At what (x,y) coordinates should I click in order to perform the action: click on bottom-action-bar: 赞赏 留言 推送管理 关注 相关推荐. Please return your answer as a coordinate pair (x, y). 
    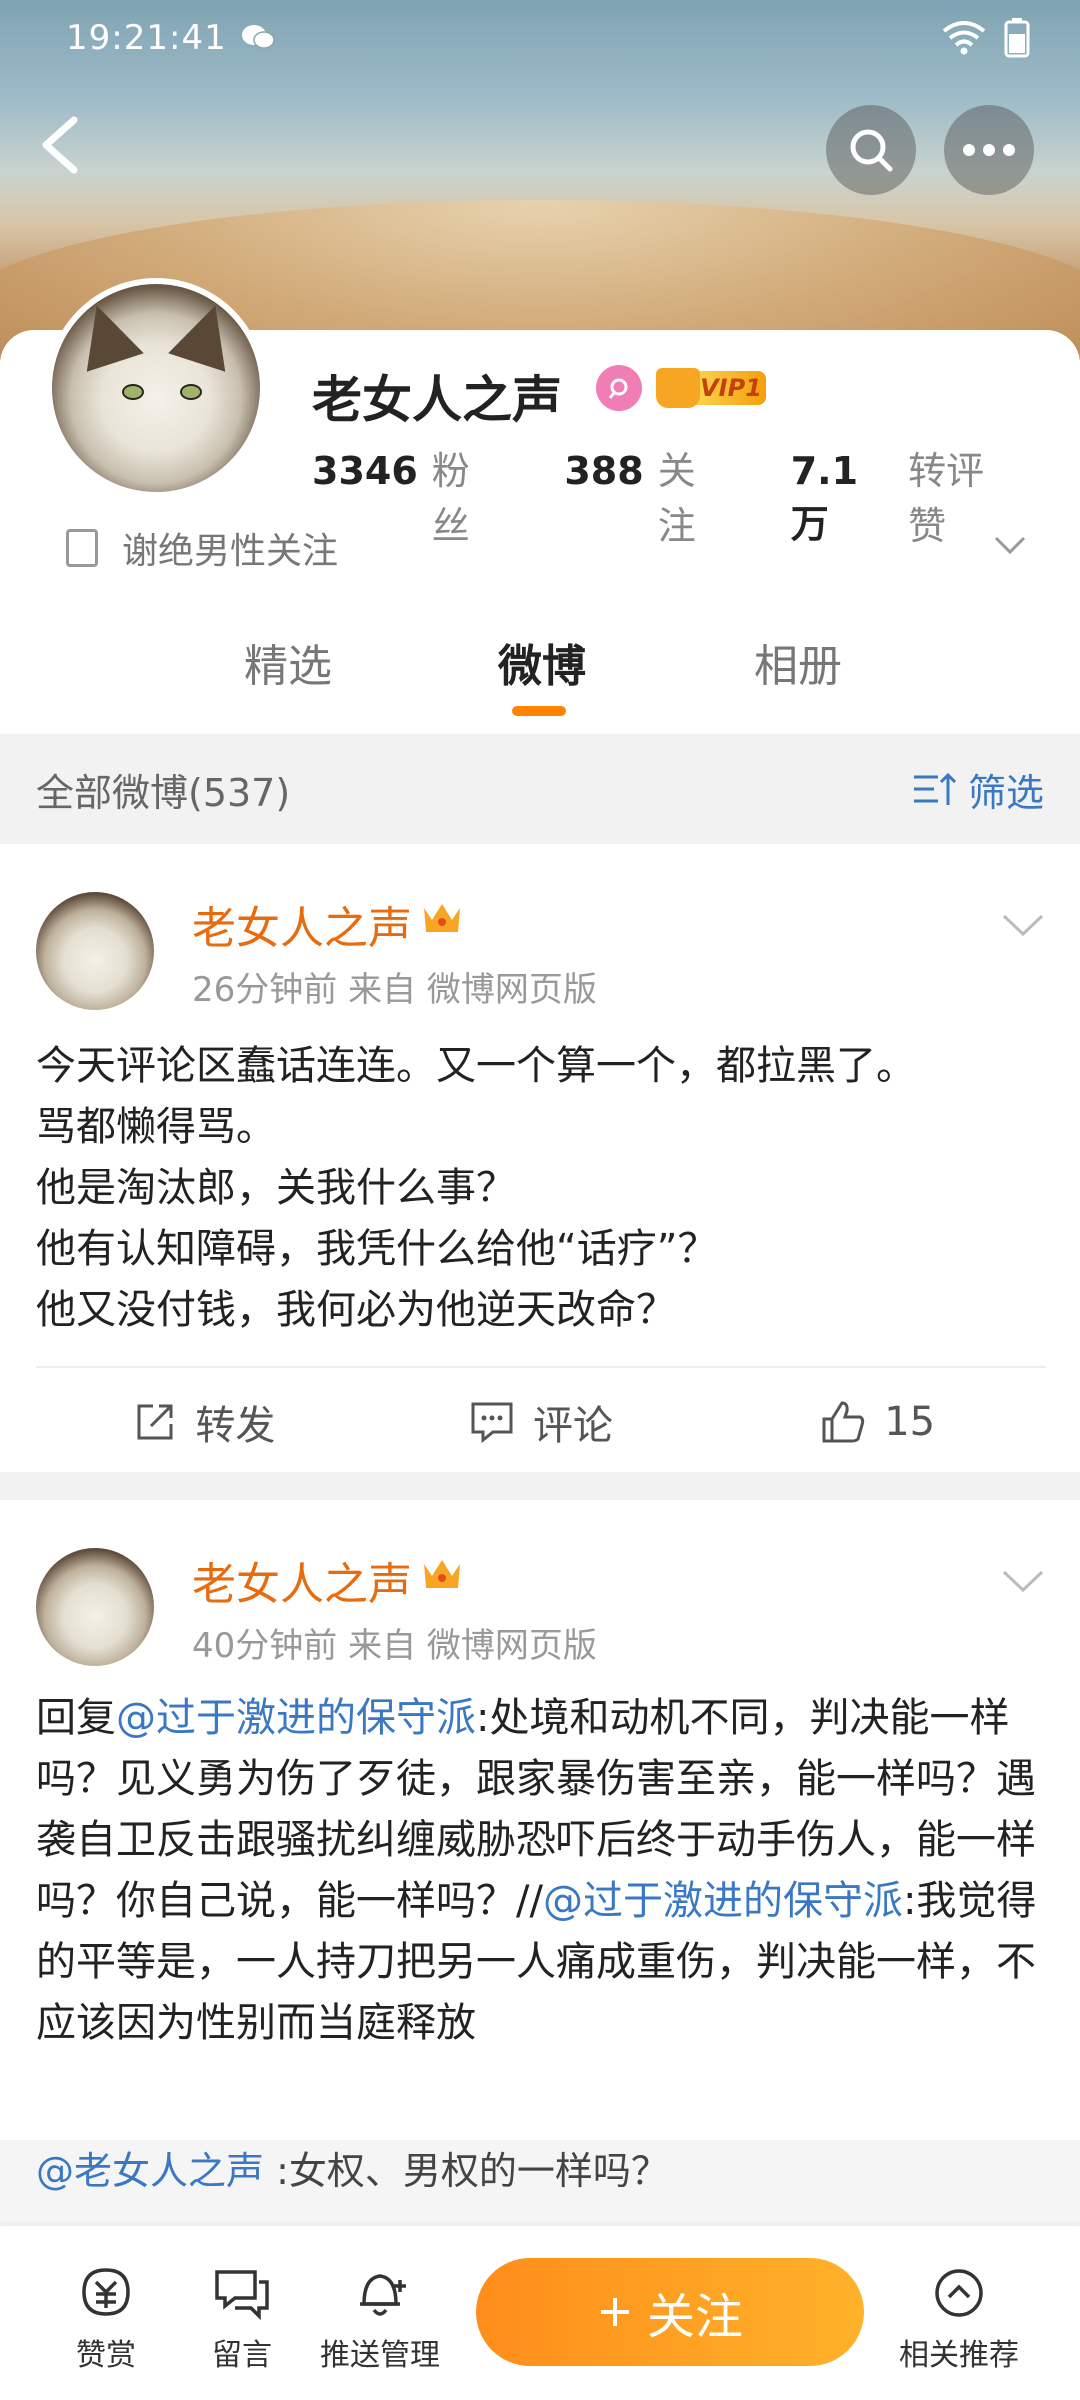
    Looking at the image, I should click on (540, 2313).